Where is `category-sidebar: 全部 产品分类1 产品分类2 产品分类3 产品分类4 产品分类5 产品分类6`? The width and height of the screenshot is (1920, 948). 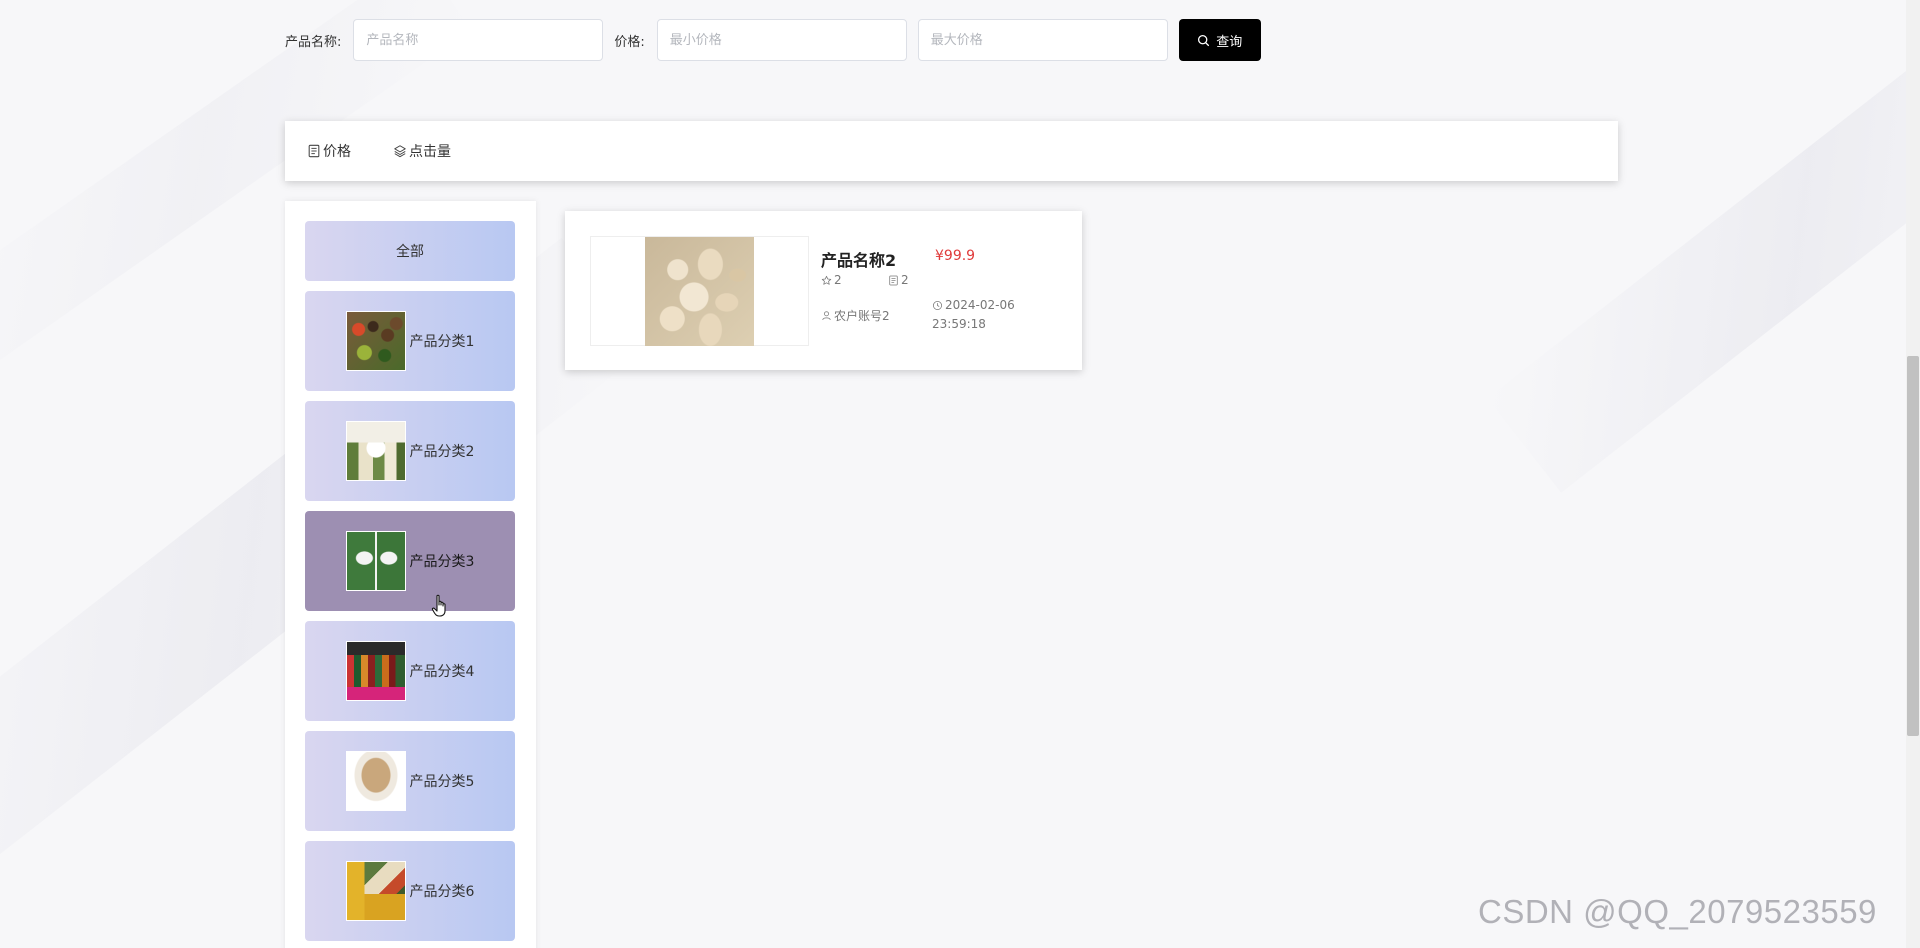 category-sidebar: 全部 产品分类1 产品分类2 产品分类3 产品分类4 产品分类5 产品分类6 is located at coordinates (410, 574).